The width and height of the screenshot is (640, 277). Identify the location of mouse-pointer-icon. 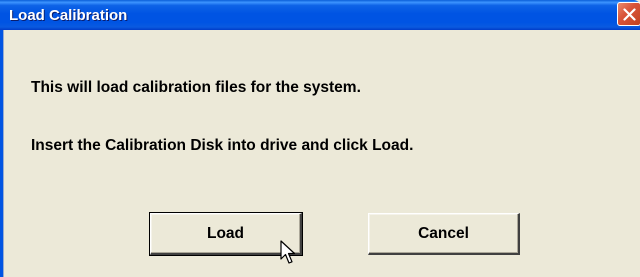
(288, 255).